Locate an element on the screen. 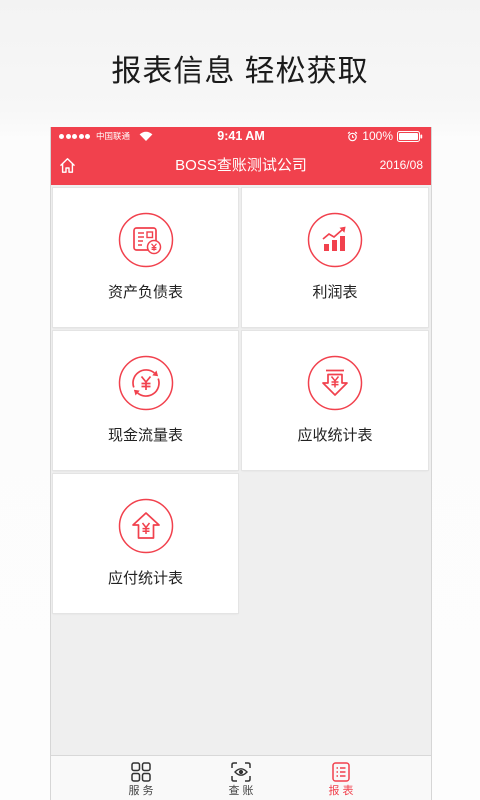 Image resolution: width=480 pixels, height=800 pixels. report-card-receivable: 应收统计表 is located at coordinates (335, 400).